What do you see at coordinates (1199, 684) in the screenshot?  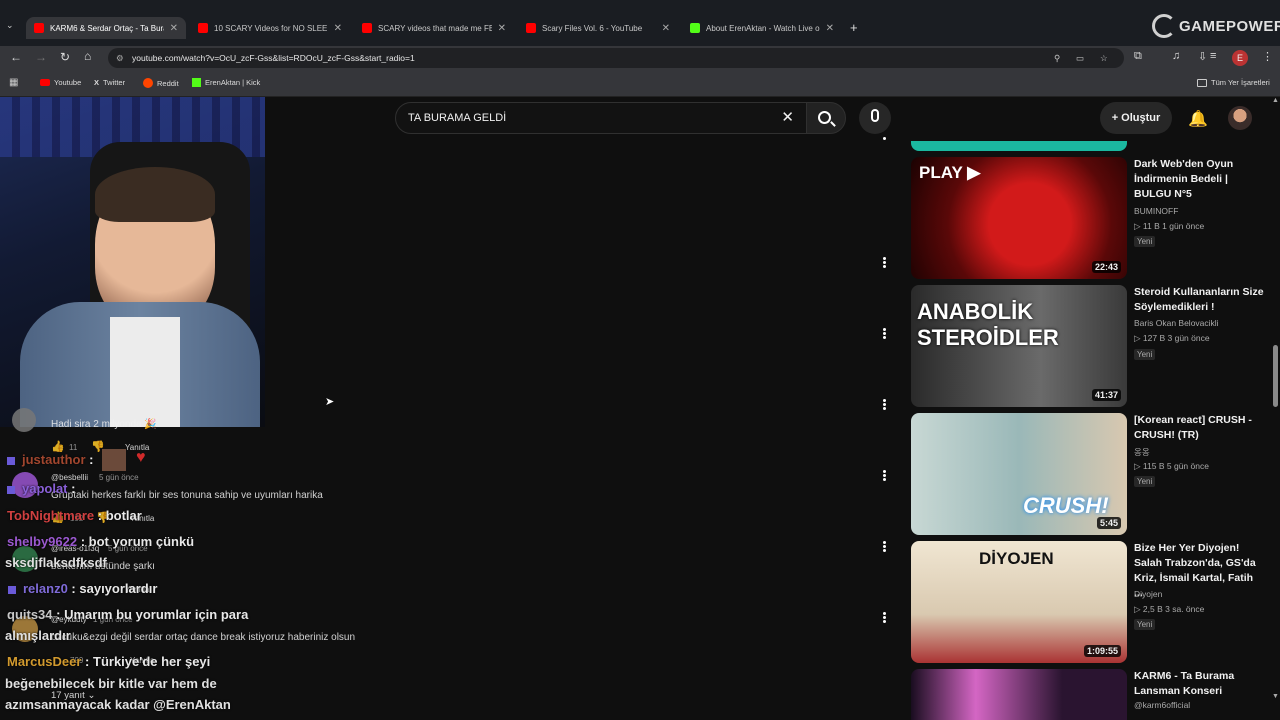 I see `video-title: KARM6 - Ta Burama Lansman Konseri` at bounding box center [1199, 684].